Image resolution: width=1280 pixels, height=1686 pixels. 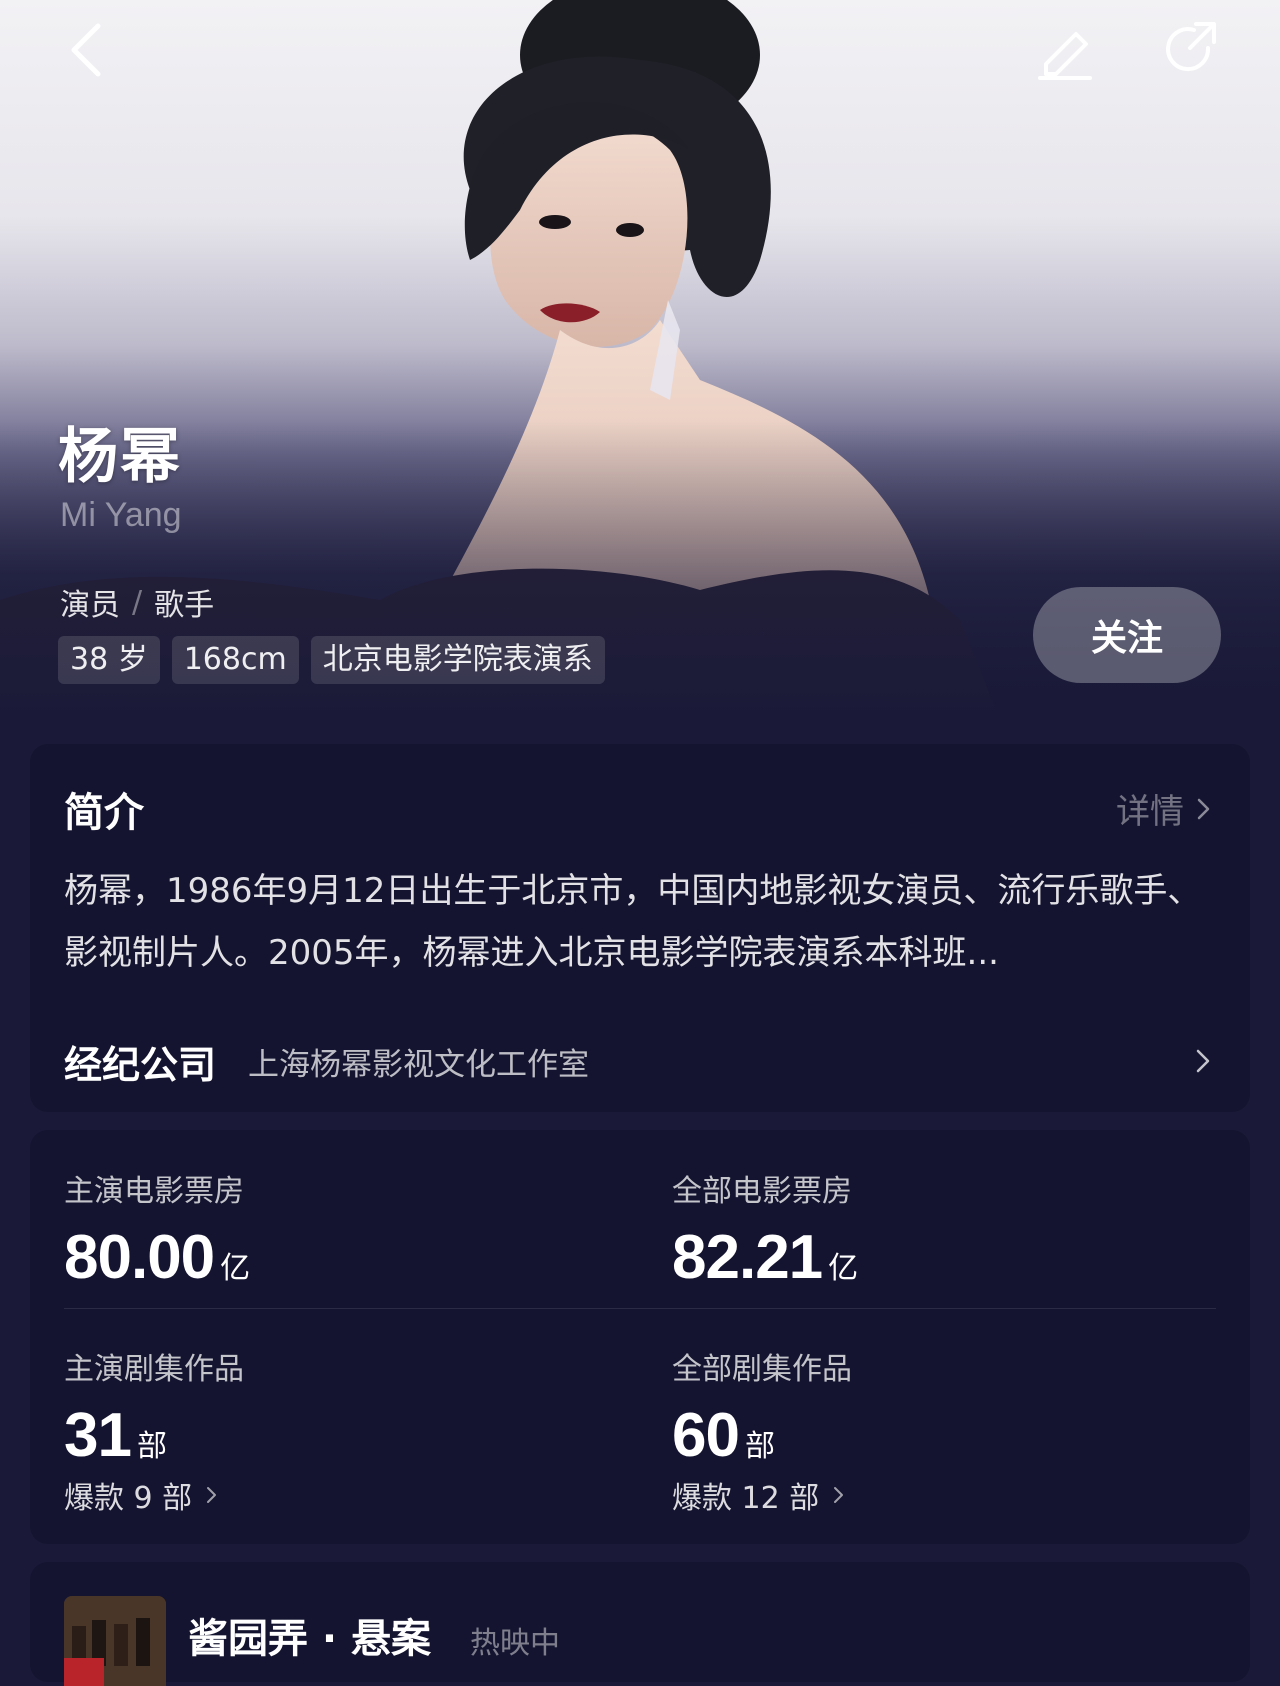 What do you see at coordinates (1127, 635) in the screenshot?
I see `follow-button: 关注` at bounding box center [1127, 635].